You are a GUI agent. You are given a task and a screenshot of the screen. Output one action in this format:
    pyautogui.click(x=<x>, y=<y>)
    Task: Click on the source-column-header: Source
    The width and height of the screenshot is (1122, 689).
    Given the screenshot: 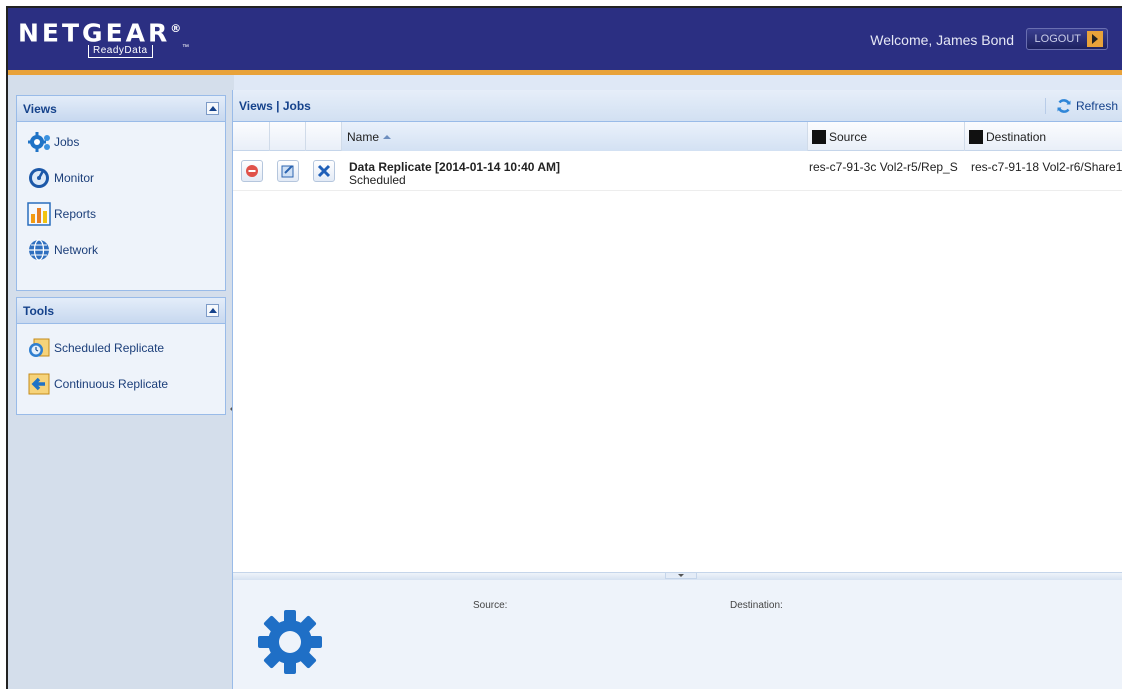 What is the action you would take?
    pyautogui.click(x=886, y=136)
    